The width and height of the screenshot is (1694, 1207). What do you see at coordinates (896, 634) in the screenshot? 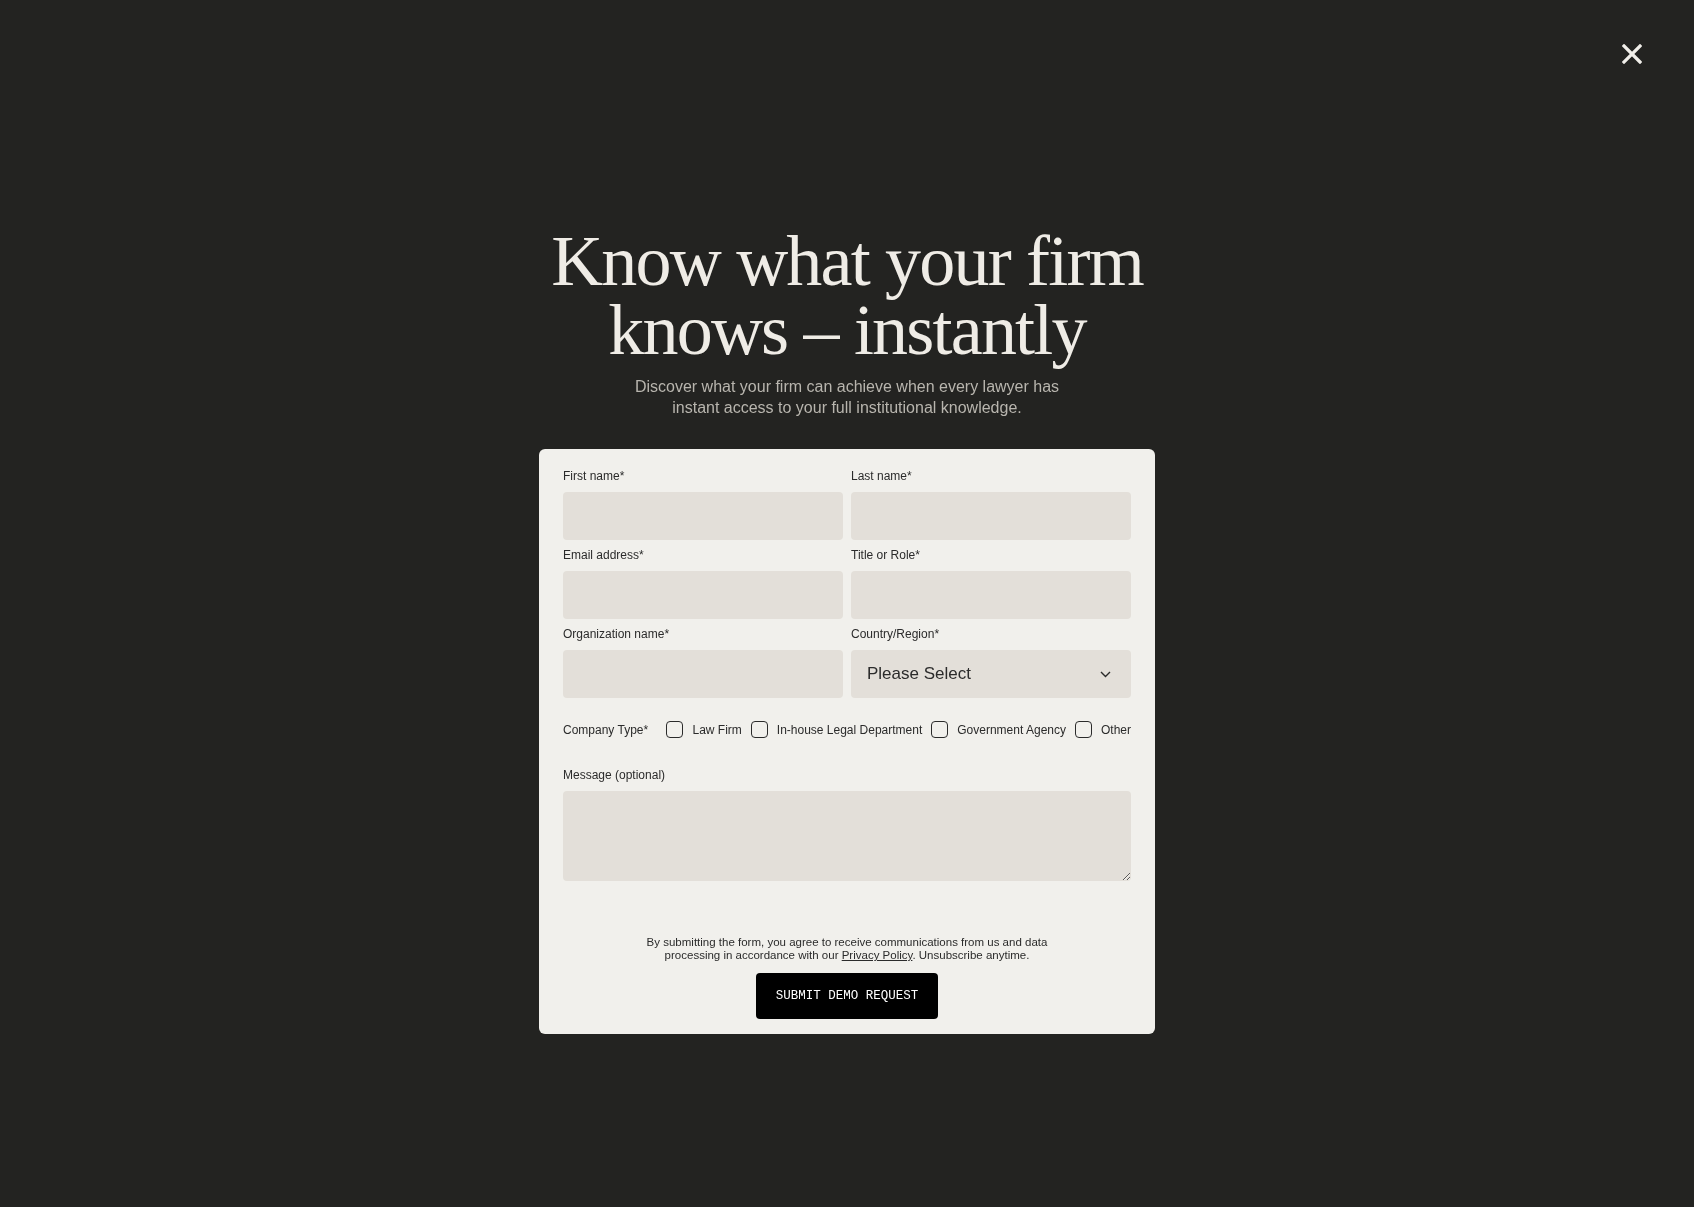
I see `field-label: Country/Region*` at bounding box center [896, 634].